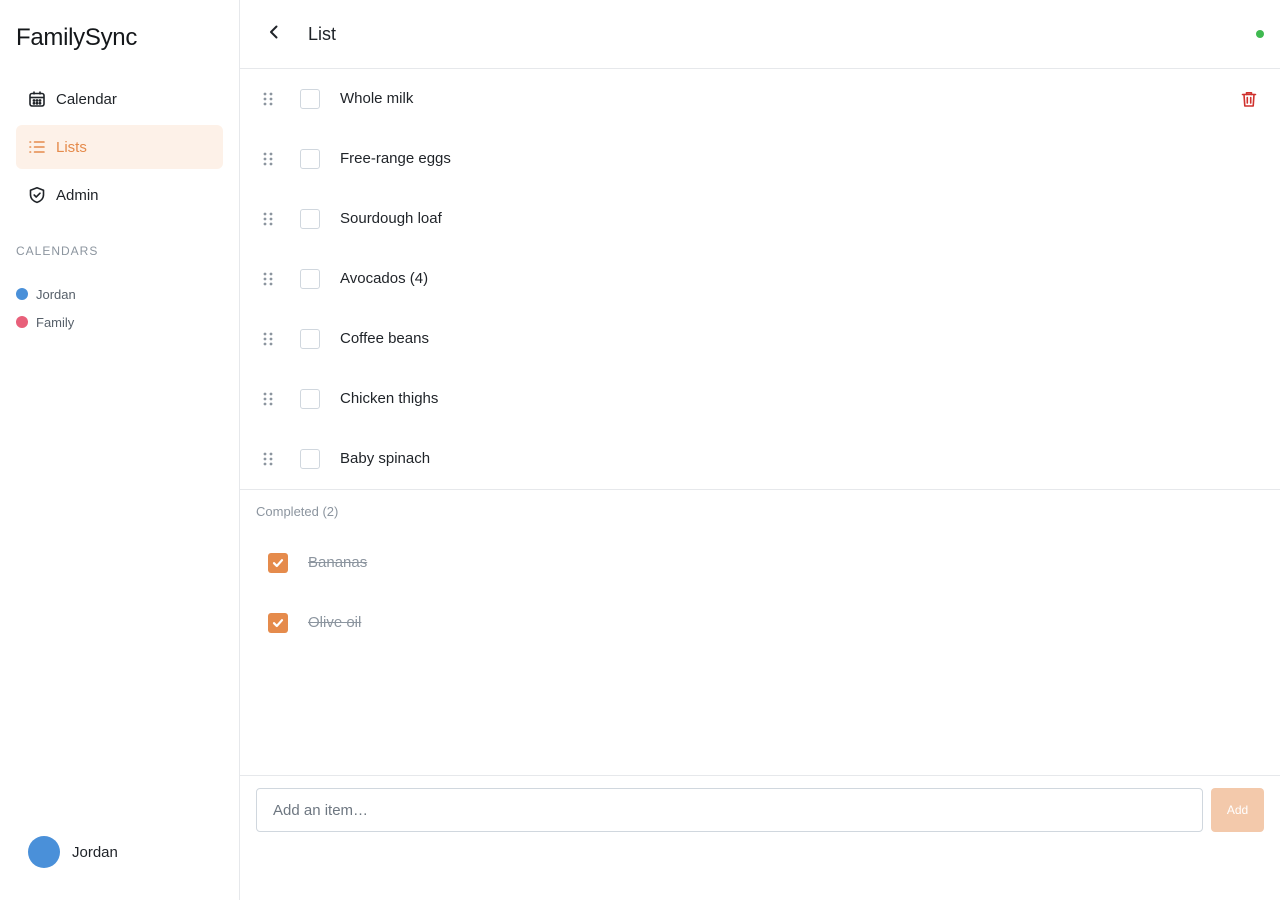  Describe the element at coordinates (322, 34) in the screenshot. I see `page-title: List` at that location.